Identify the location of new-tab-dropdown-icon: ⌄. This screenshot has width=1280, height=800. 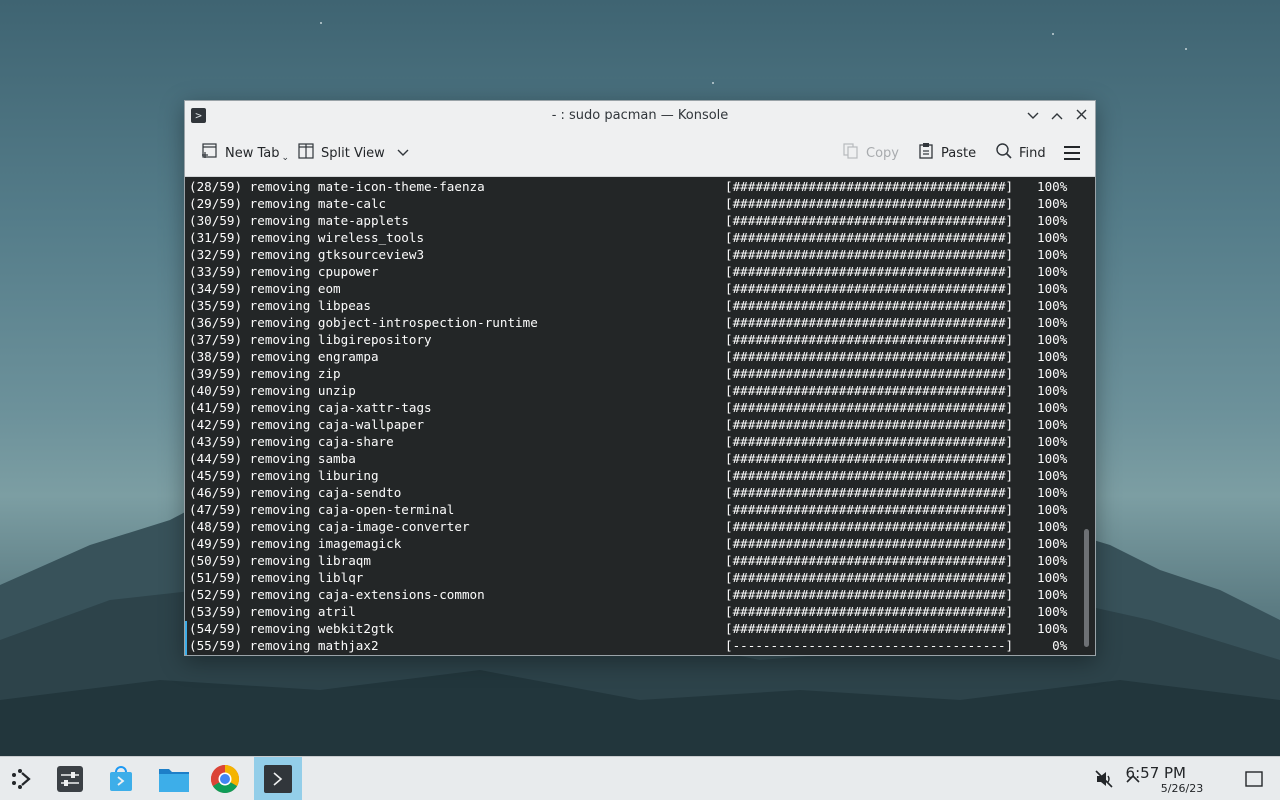
(286, 158).